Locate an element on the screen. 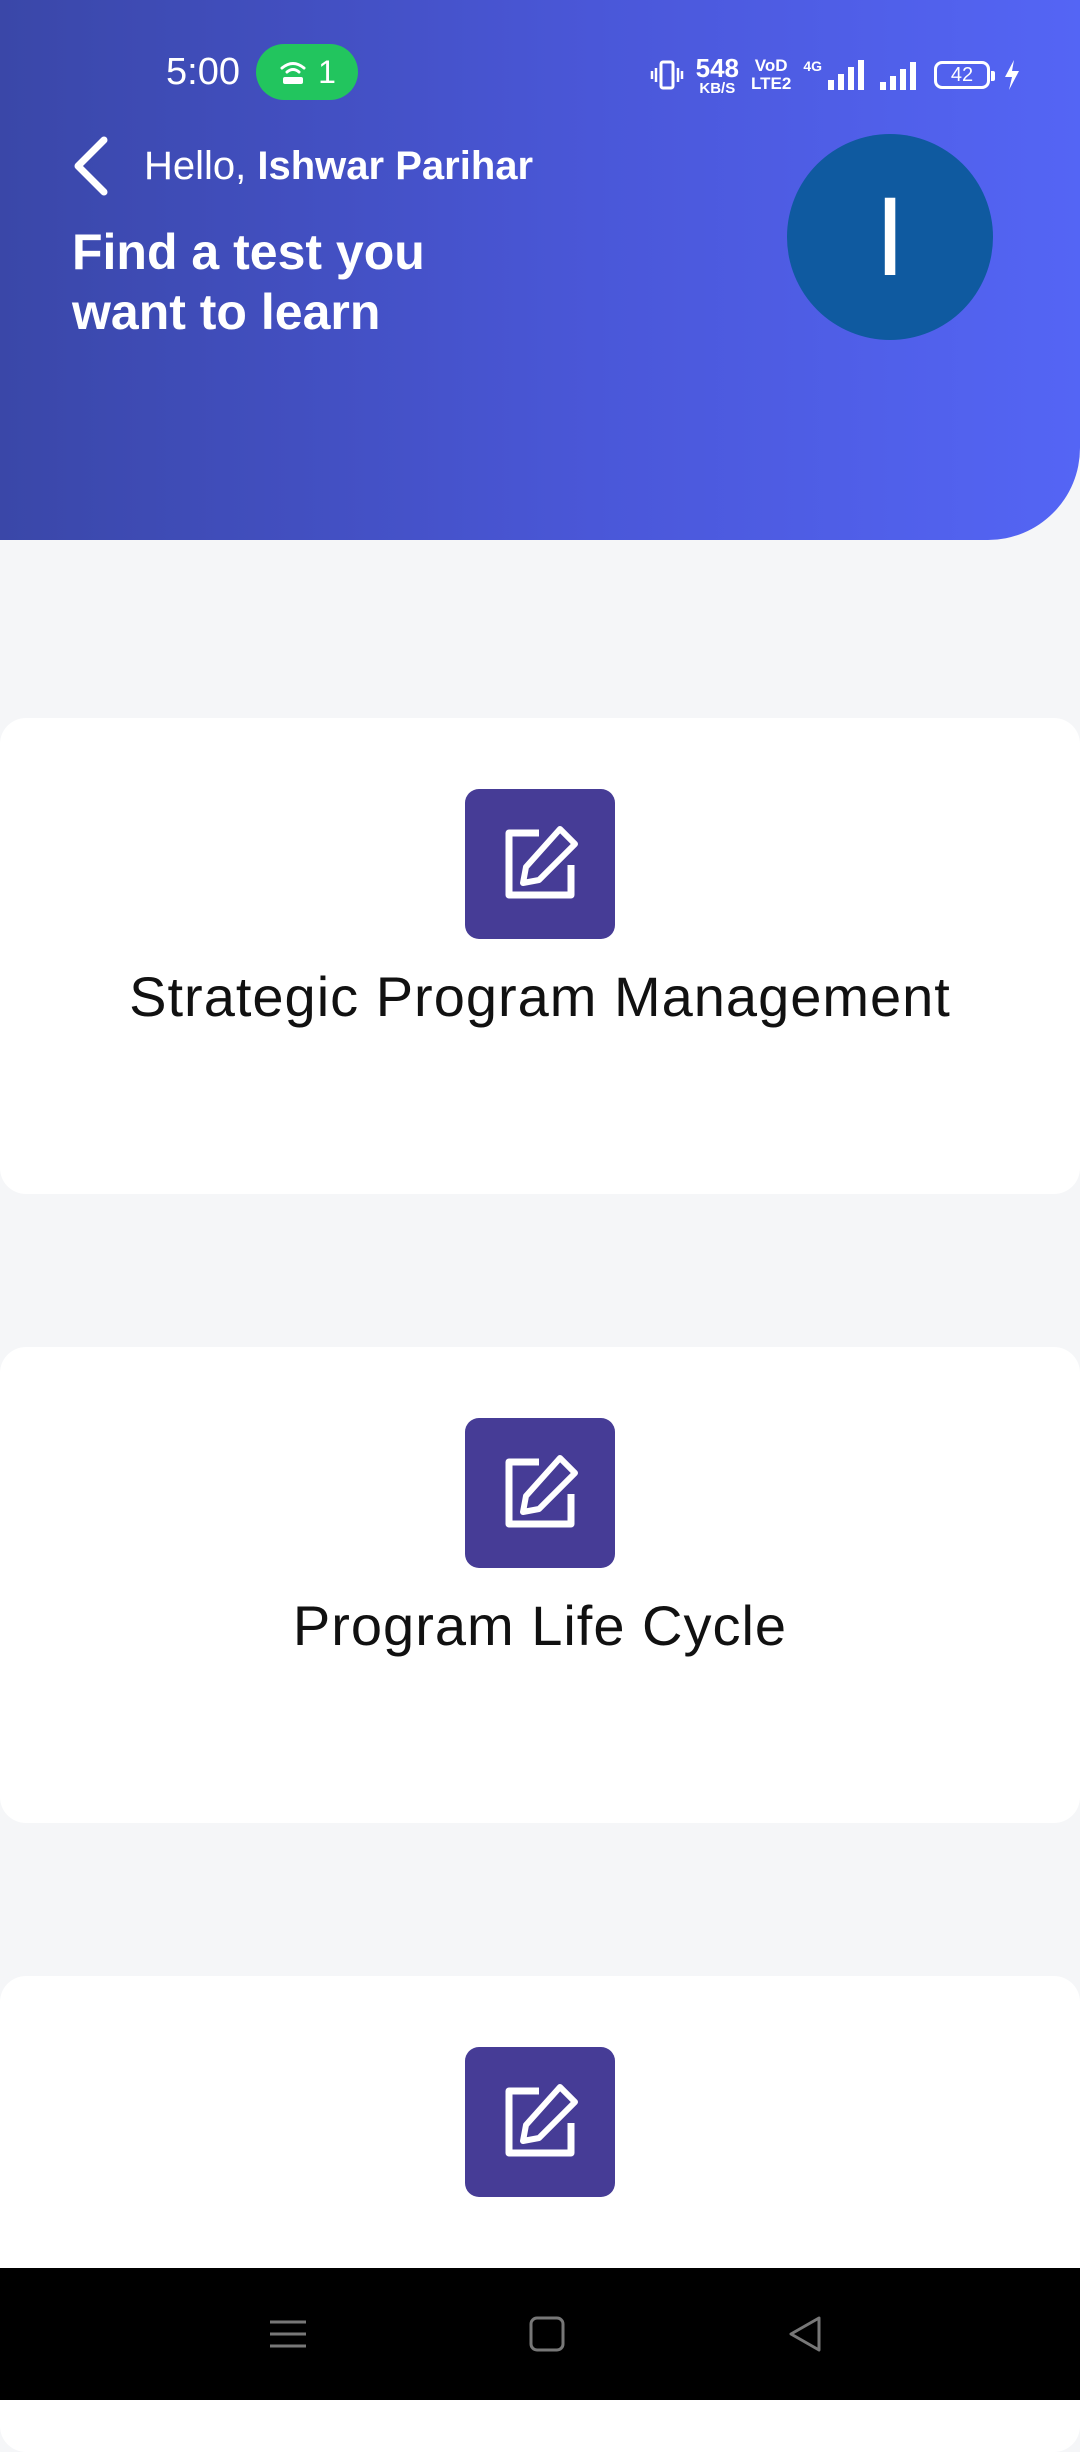  volte-line2: LTE2 is located at coordinates (771, 83).